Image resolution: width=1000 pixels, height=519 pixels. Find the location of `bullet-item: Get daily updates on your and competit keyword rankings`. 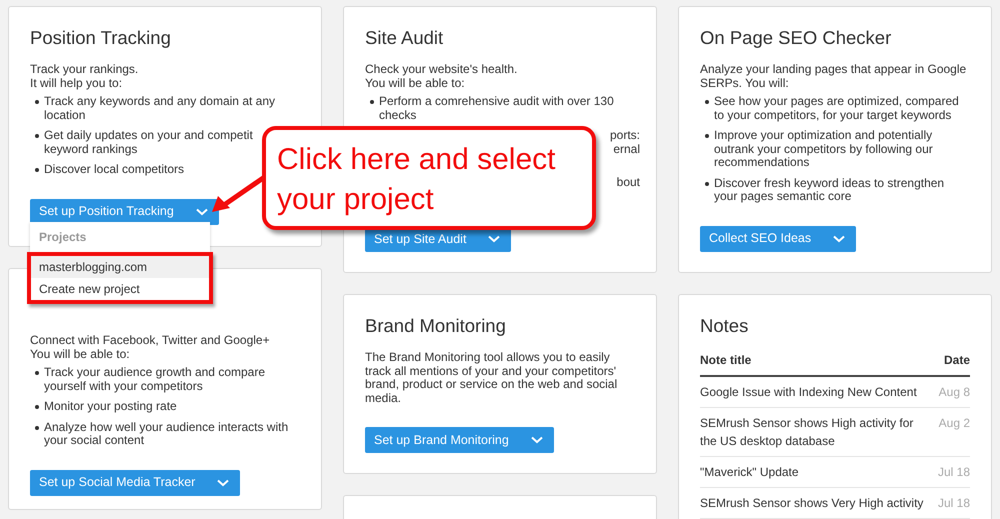

bullet-item: Get daily updates on your and competit keyword rankings is located at coordinates (148, 142).